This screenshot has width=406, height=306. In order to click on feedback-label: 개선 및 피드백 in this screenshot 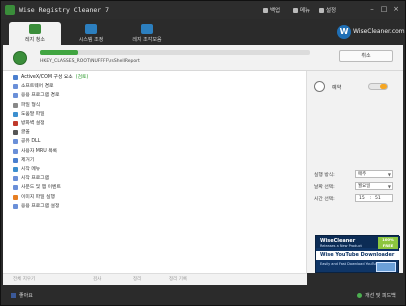, I will do `click(380, 296)`.